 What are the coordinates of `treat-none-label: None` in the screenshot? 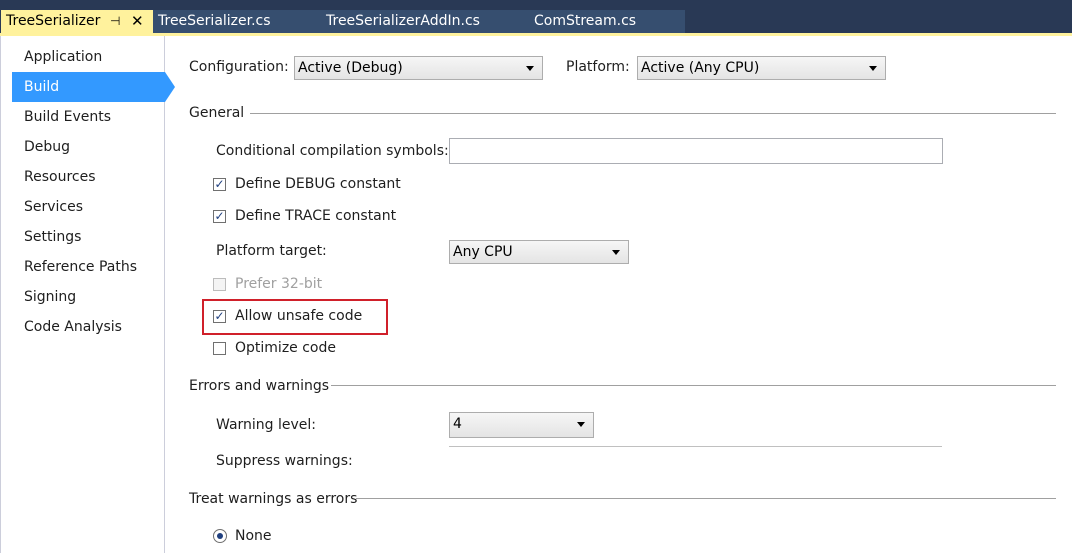 It's located at (253, 536).